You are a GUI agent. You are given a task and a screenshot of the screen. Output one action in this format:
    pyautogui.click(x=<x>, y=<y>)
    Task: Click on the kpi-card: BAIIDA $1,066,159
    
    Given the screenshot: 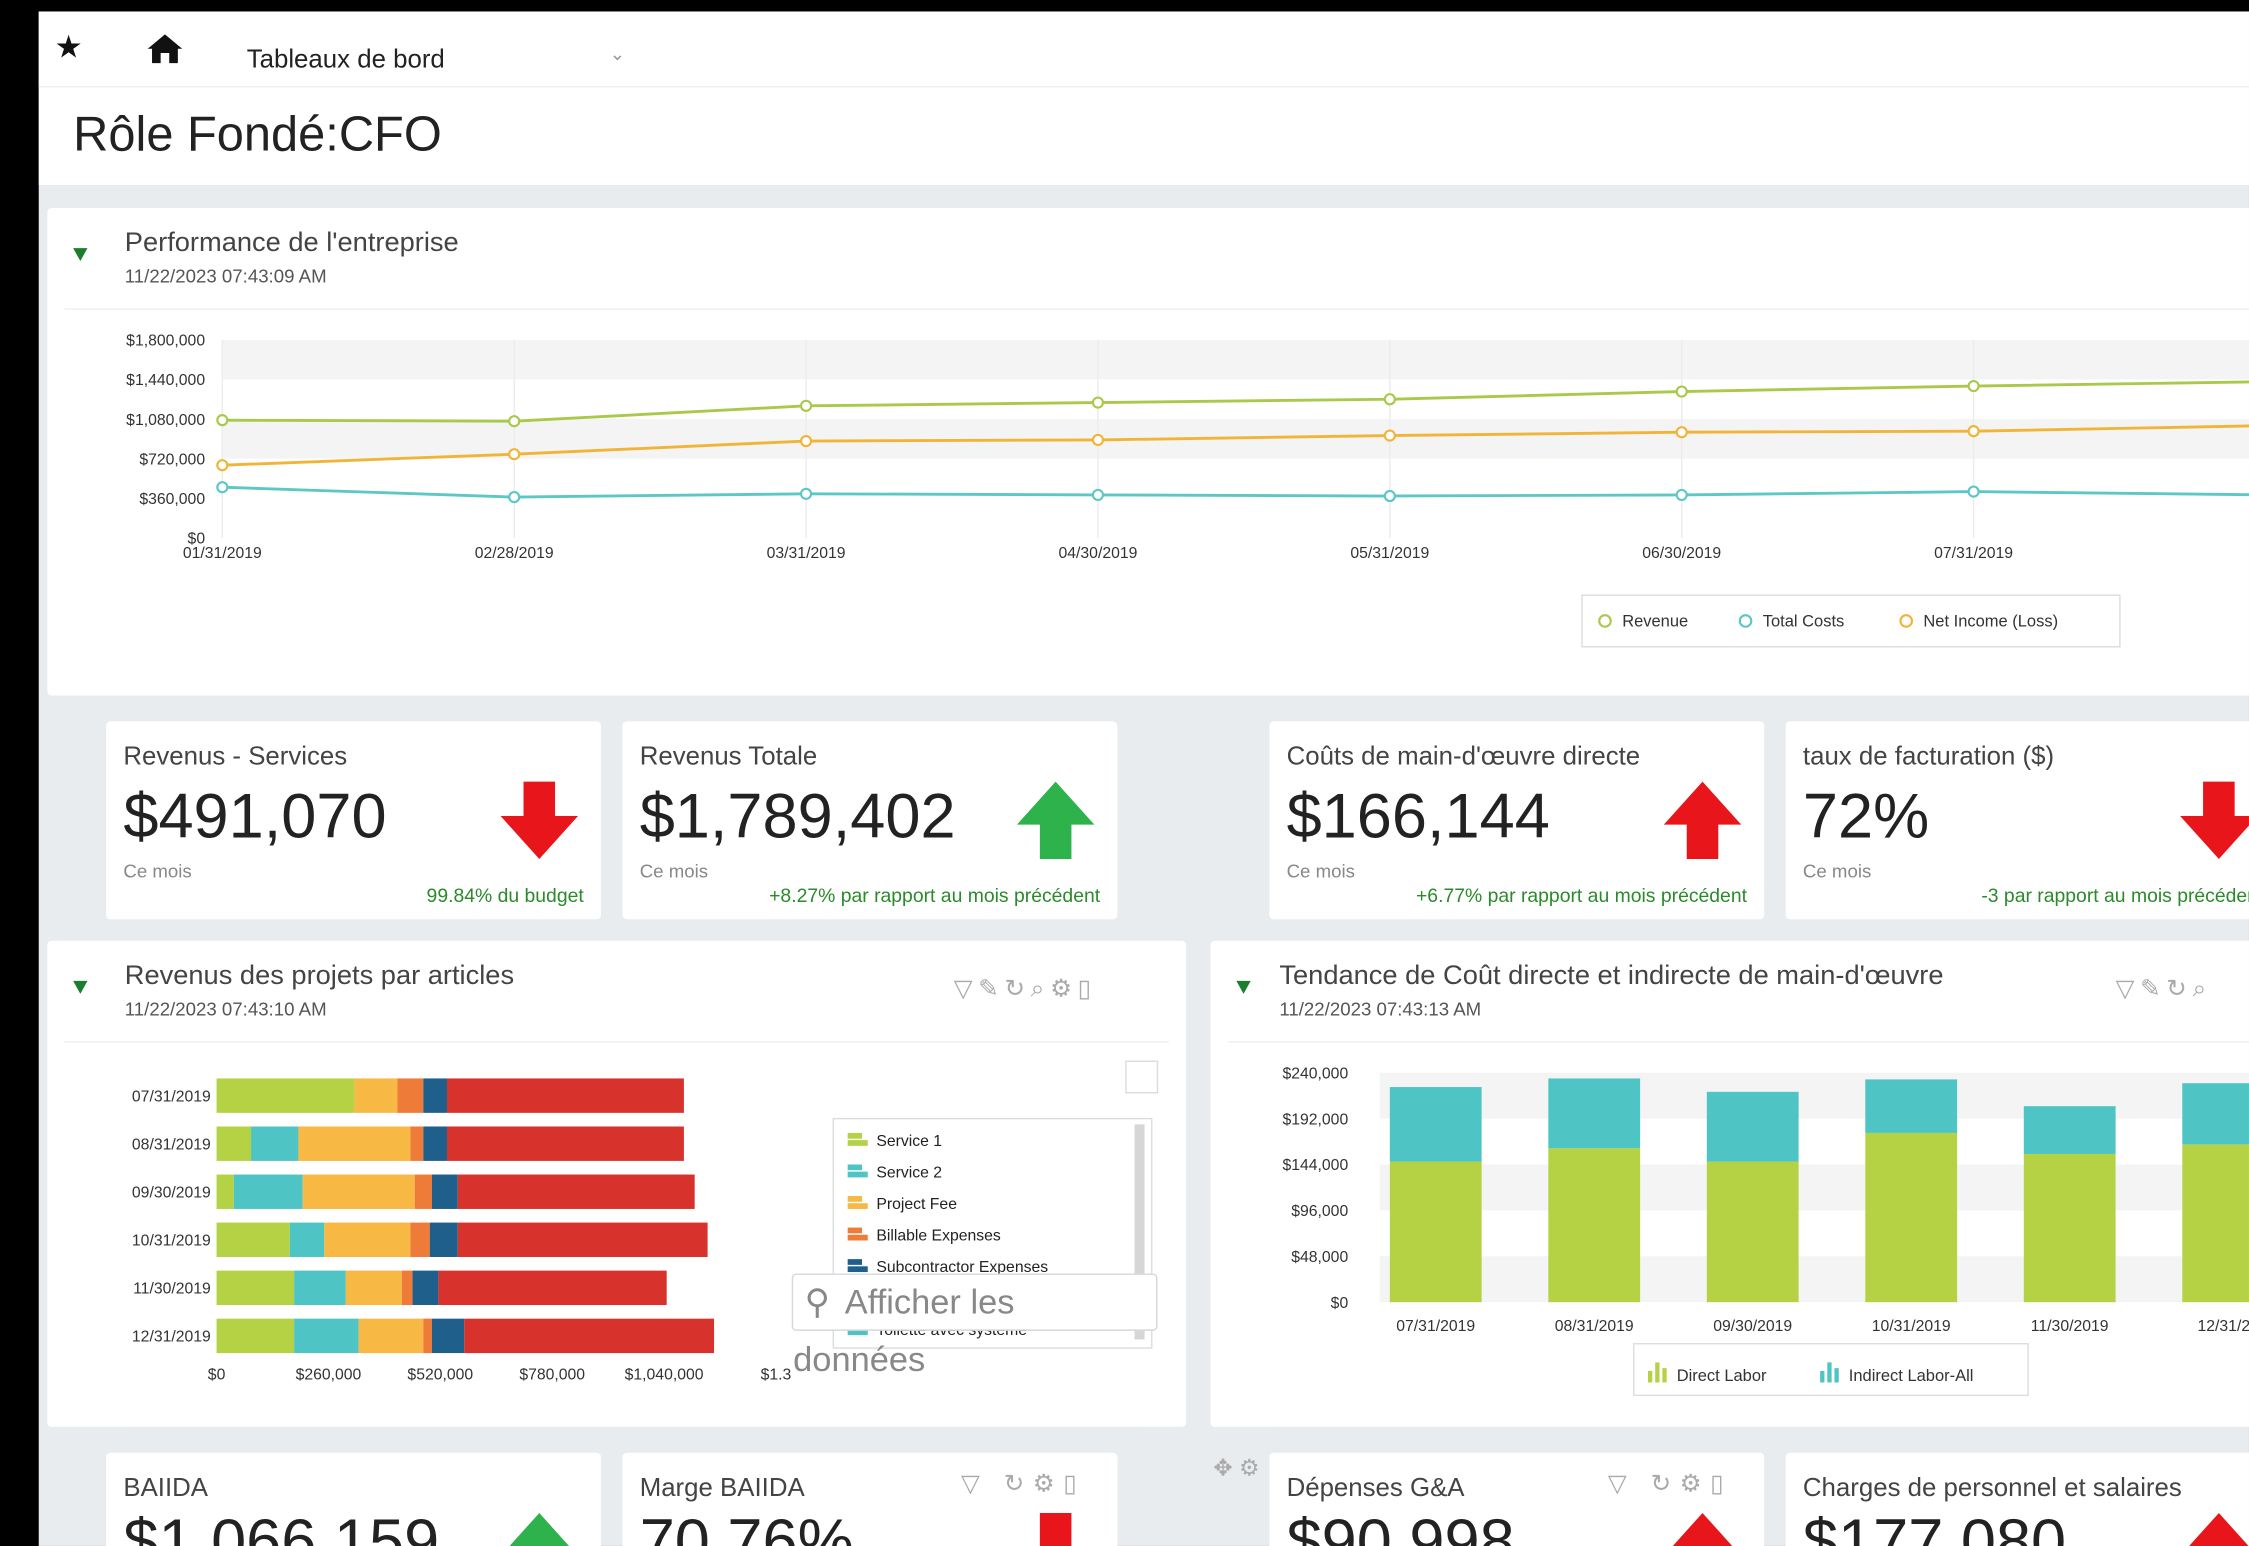 What is the action you would take?
    pyautogui.click(x=353, y=1499)
    